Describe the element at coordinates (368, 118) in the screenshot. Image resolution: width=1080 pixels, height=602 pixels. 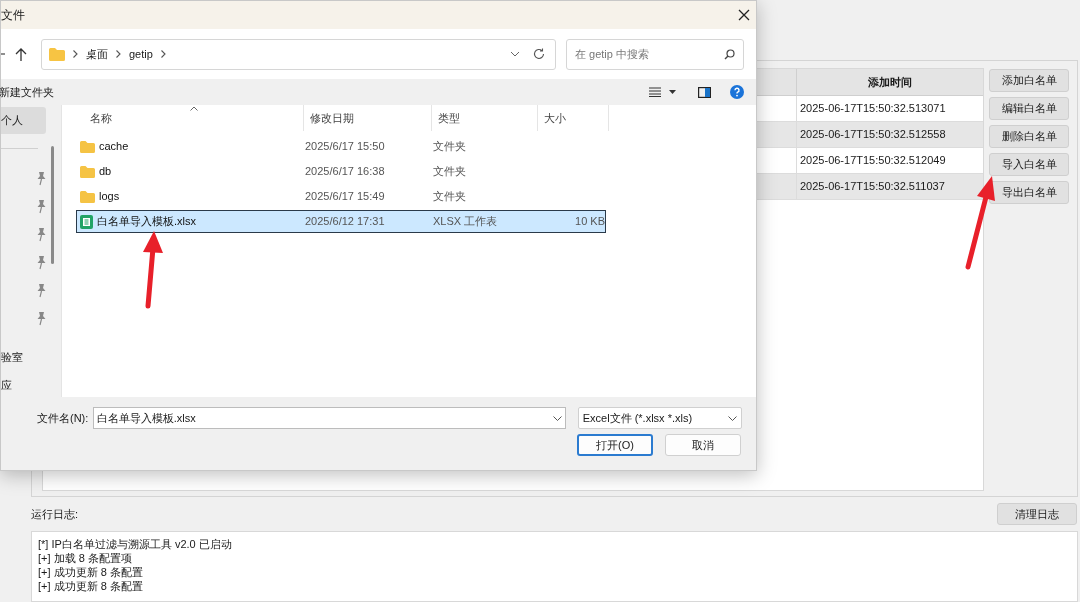
I see `column-header: 修改日期` at that location.